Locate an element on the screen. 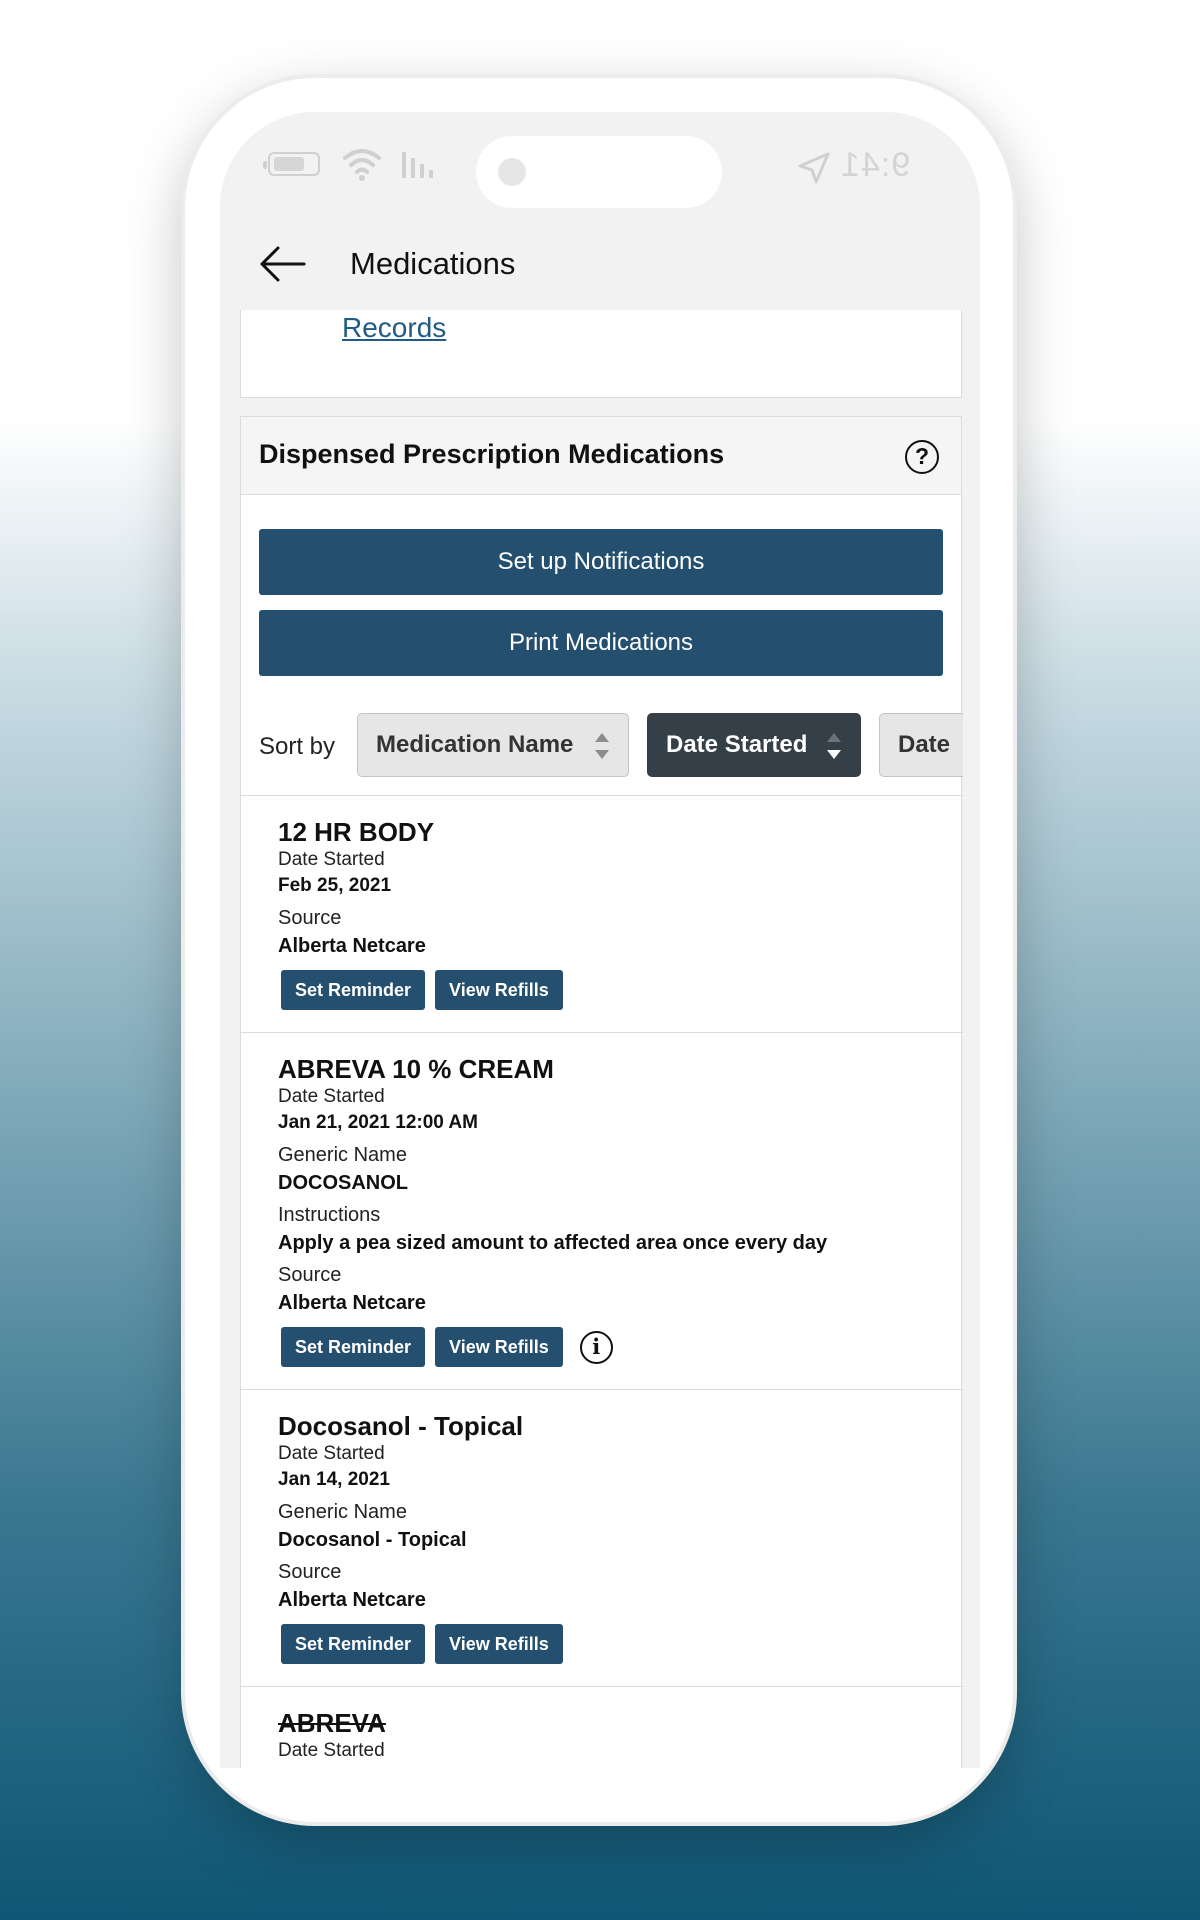 This screenshot has width=1200, height=1920. medication-name: 12 HR BODY is located at coordinates (356, 832).